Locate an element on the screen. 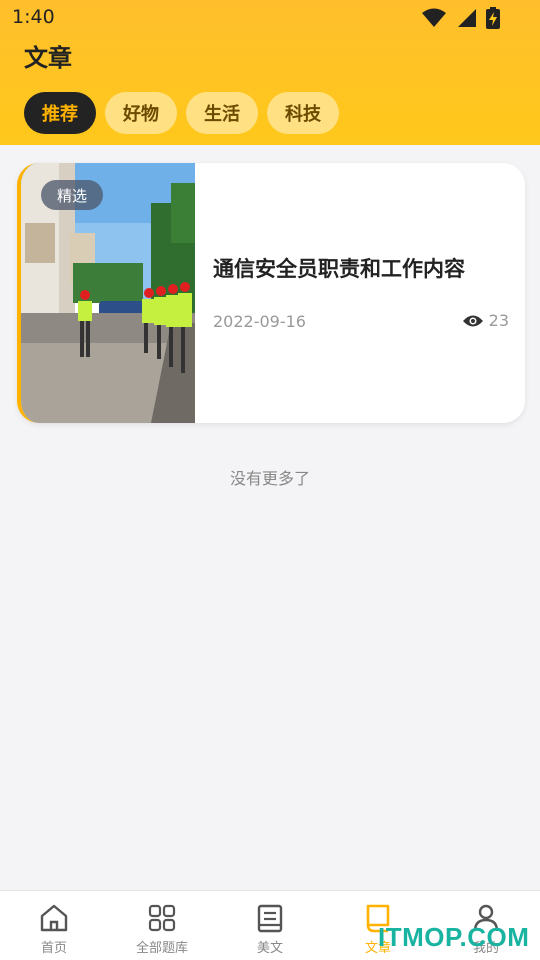 This screenshot has height=960, width=540. article-views: 23 is located at coordinates (485, 320).